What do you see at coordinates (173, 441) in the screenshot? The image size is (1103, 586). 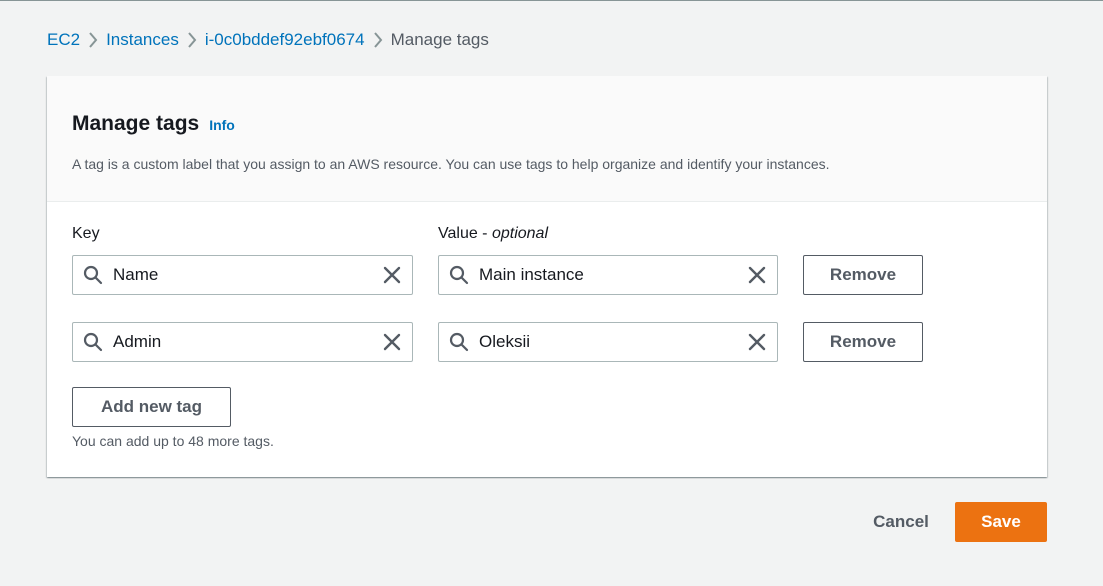 I see `tags-remaining-hint: You can add up to 48 more tags.` at bounding box center [173, 441].